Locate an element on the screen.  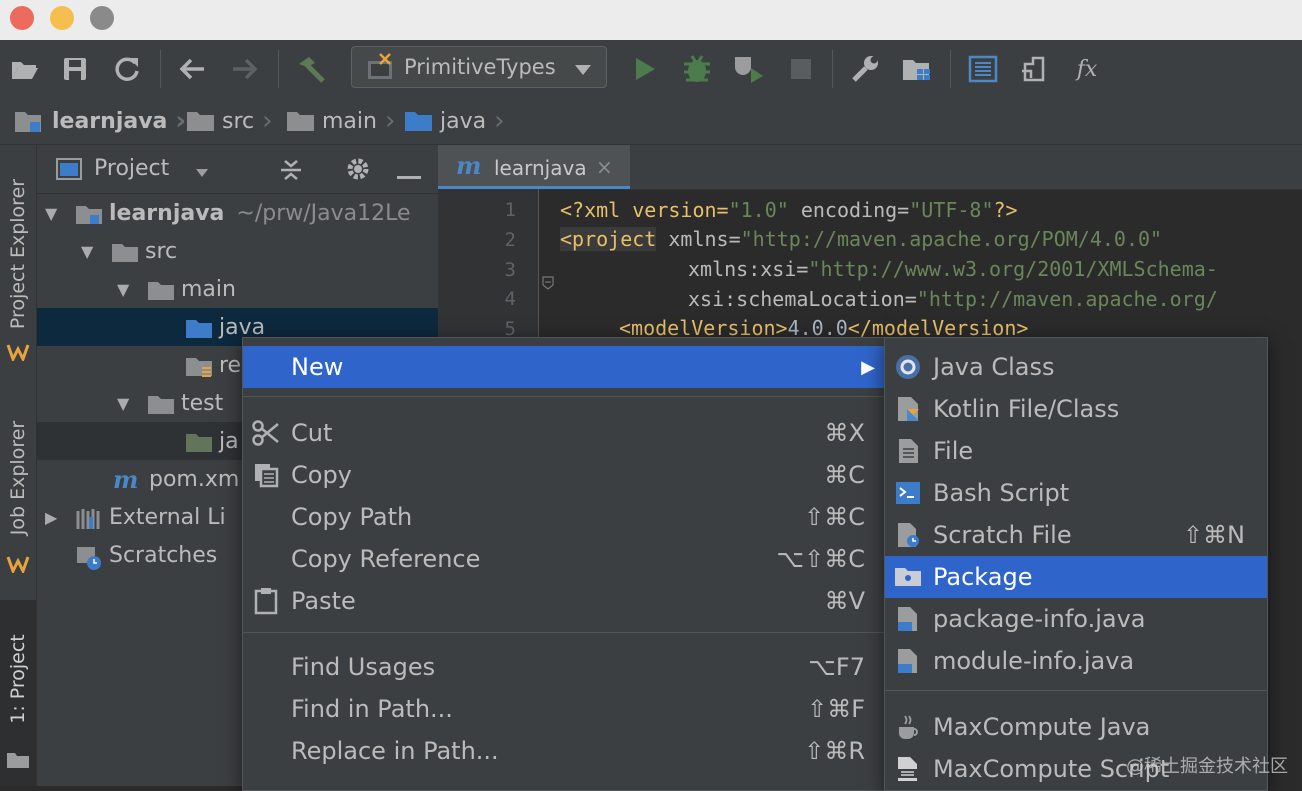
close-window-button is located at coordinates (22, 18).